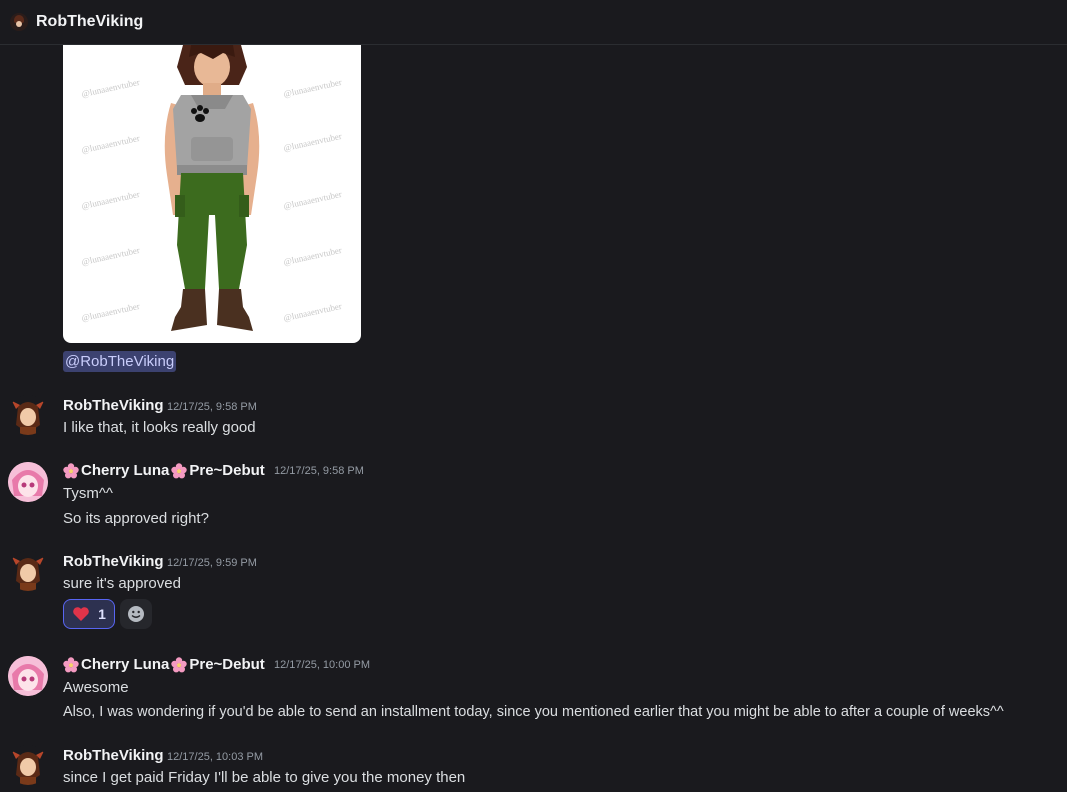 Image resolution: width=1067 pixels, height=792 pixels. What do you see at coordinates (96, 687) in the screenshot?
I see `message-text: Awesome` at bounding box center [96, 687].